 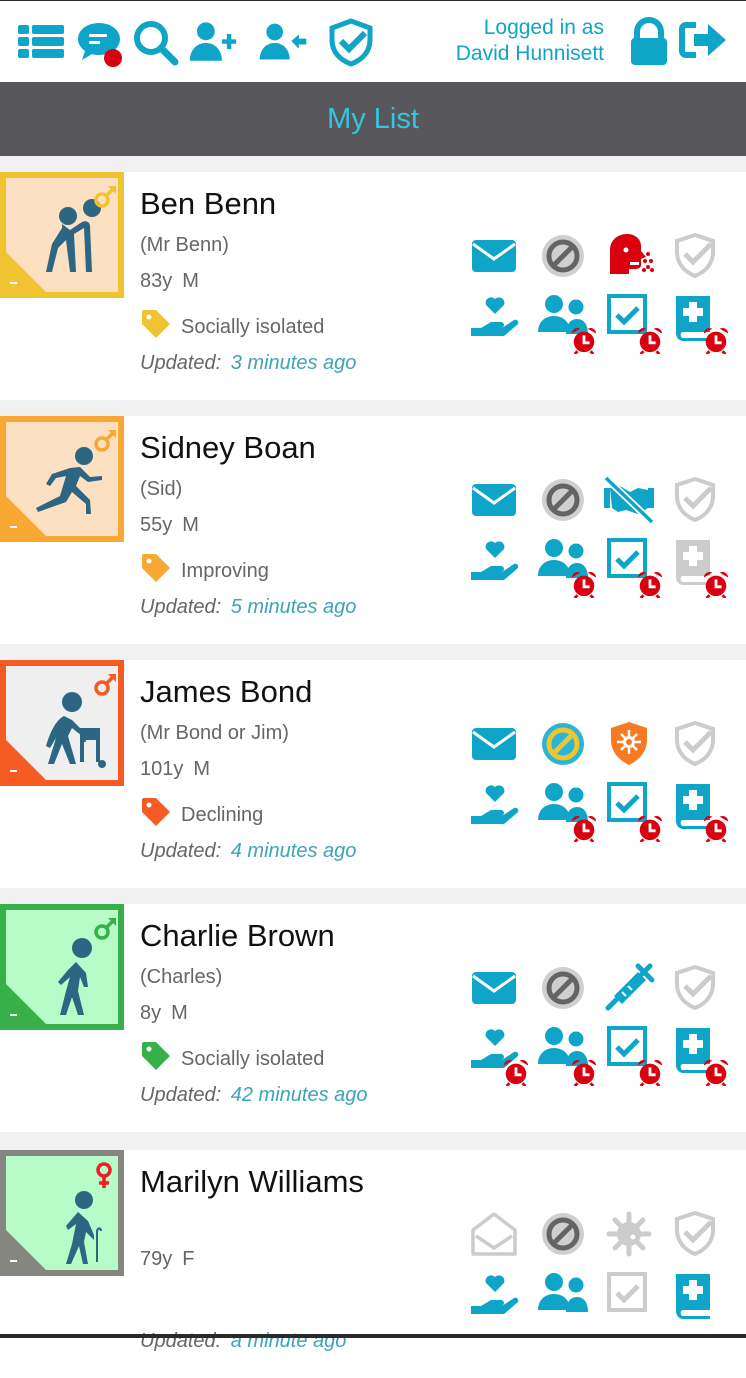 What do you see at coordinates (629, 988) in the screenshot?
I see `syringe-icon` at bounding box center [629, 988].